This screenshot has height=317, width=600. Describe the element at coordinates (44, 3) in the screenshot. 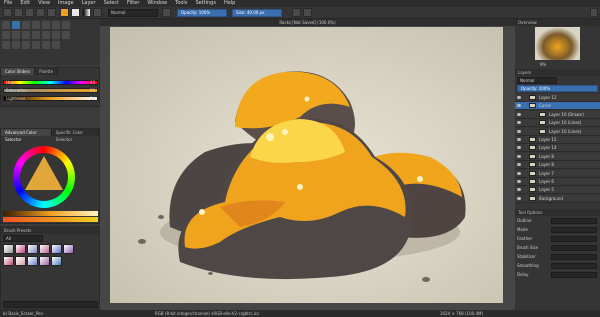

I see `menu-view: View` at that location.